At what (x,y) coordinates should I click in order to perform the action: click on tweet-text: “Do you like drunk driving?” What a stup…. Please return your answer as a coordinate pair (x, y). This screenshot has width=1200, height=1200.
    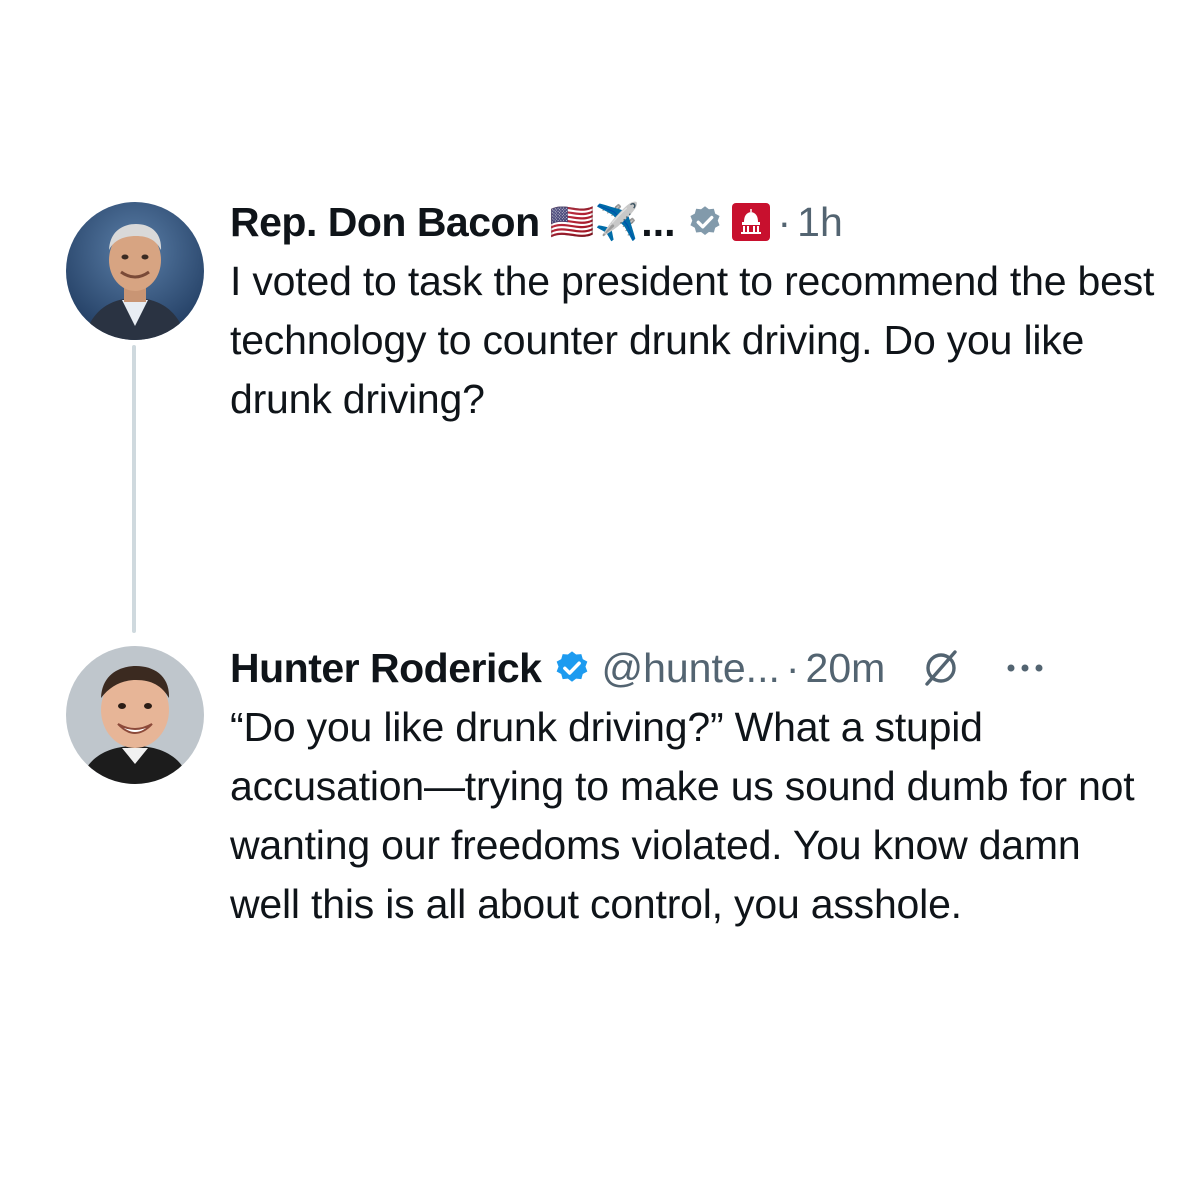
    Looking at the image, I should click on (682, 815).